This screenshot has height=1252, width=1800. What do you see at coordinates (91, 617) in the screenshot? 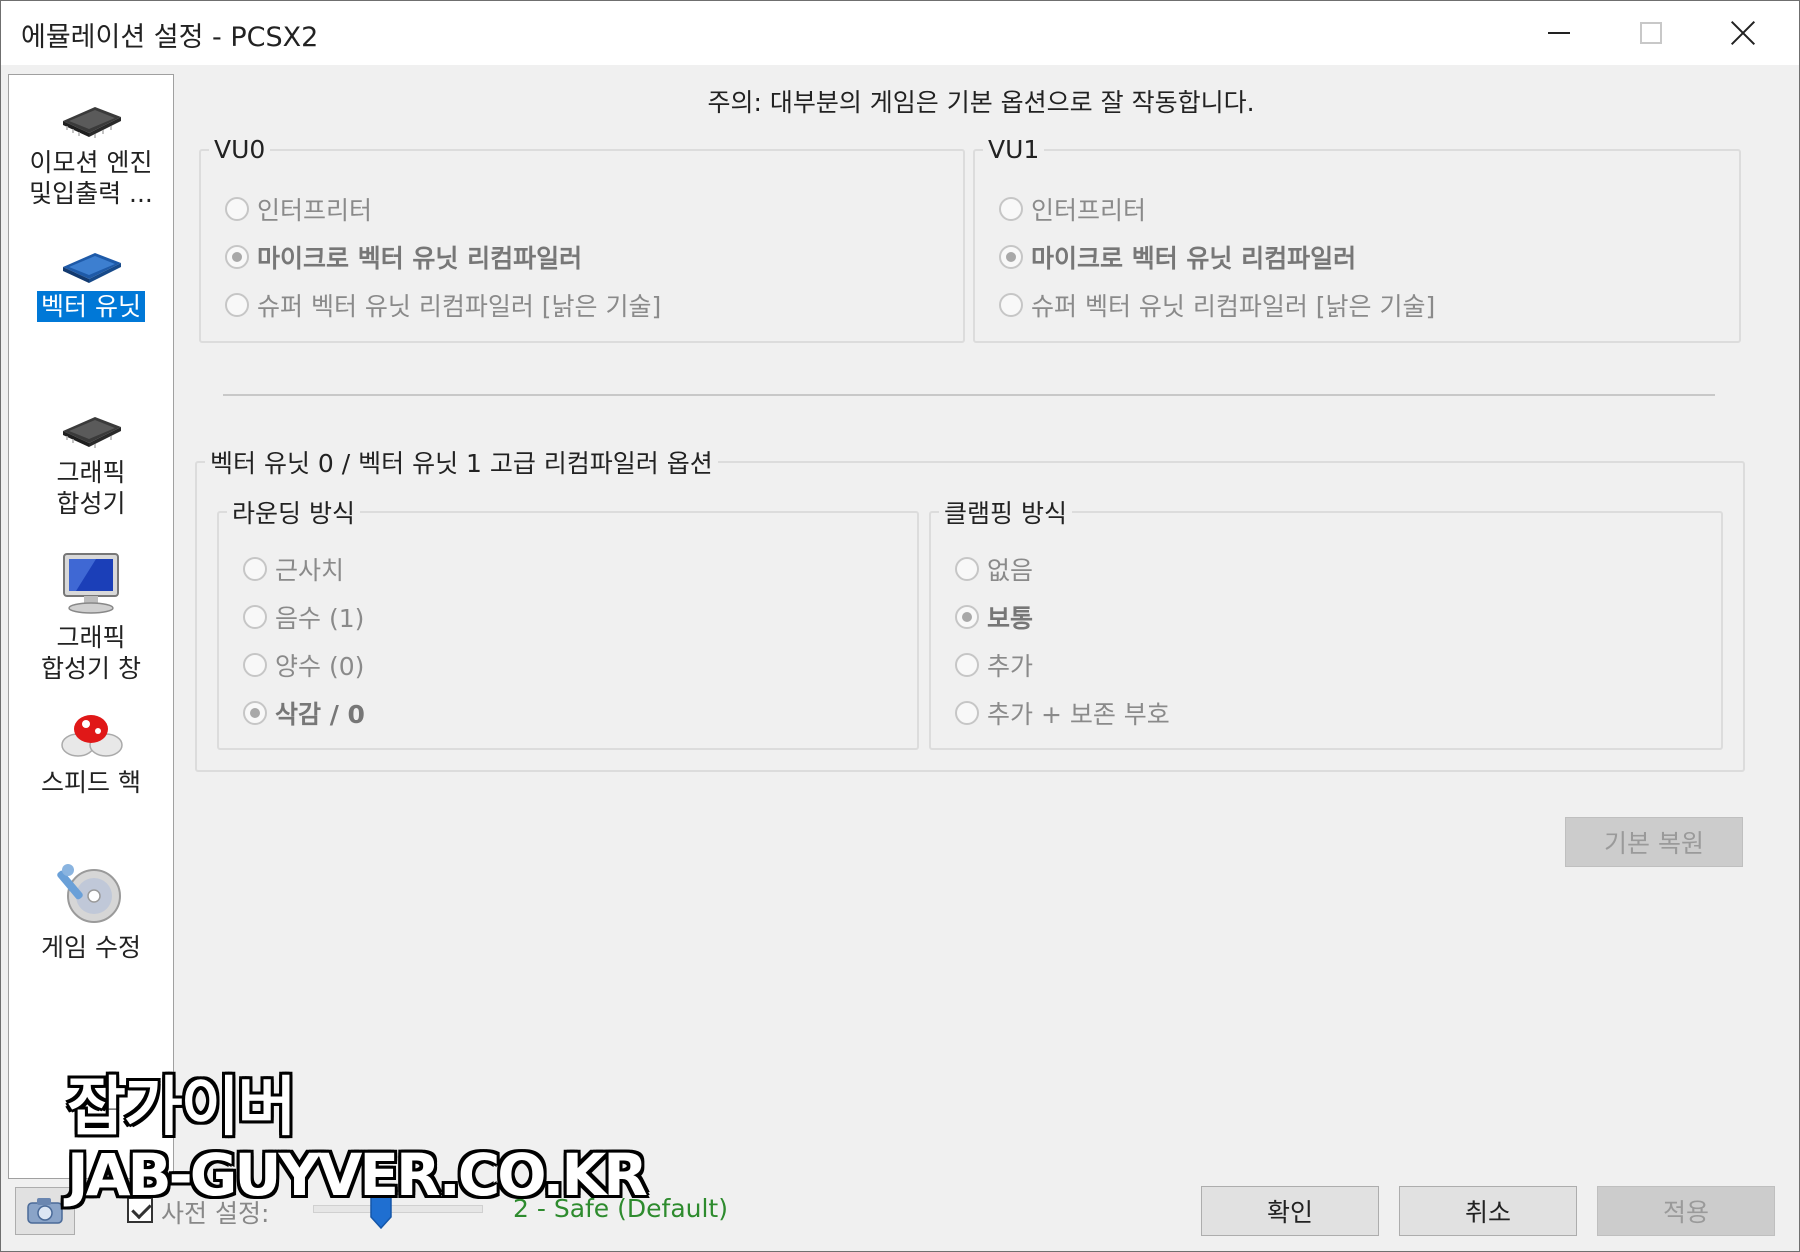
I see `sidebar-item-graphics-window: 그래픽 합성기 창` at bounding box center [91, 617].